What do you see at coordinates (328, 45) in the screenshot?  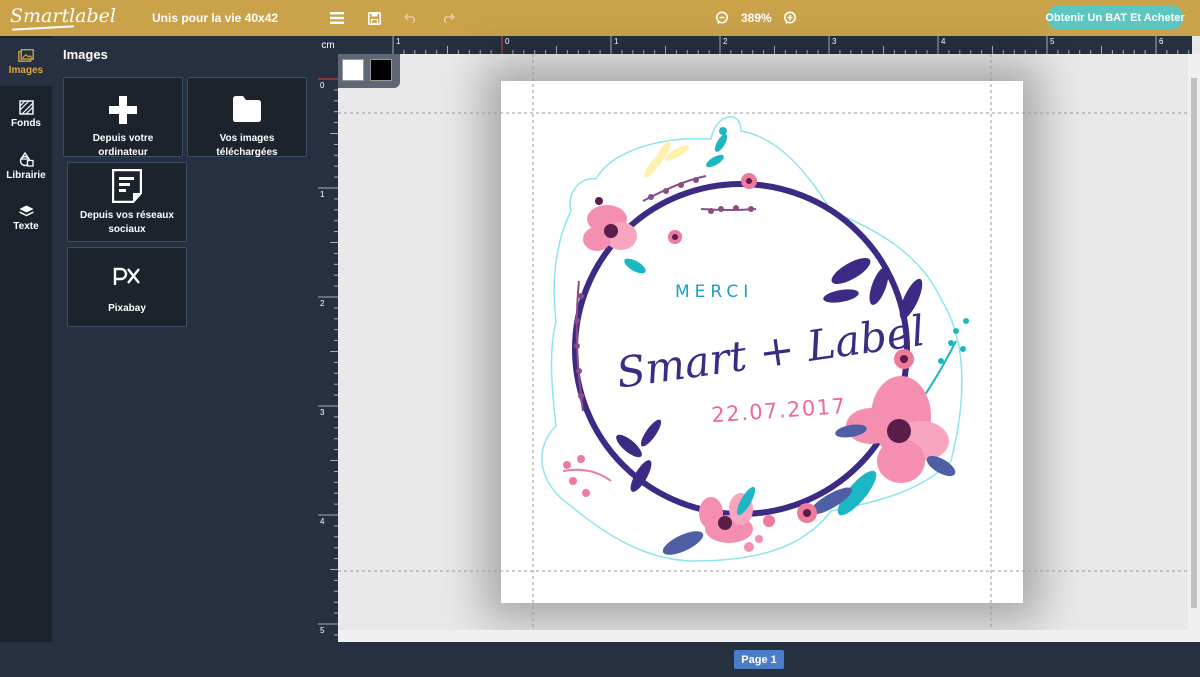 I see `ruler-unit: cm` at bounding box center [328, 45].